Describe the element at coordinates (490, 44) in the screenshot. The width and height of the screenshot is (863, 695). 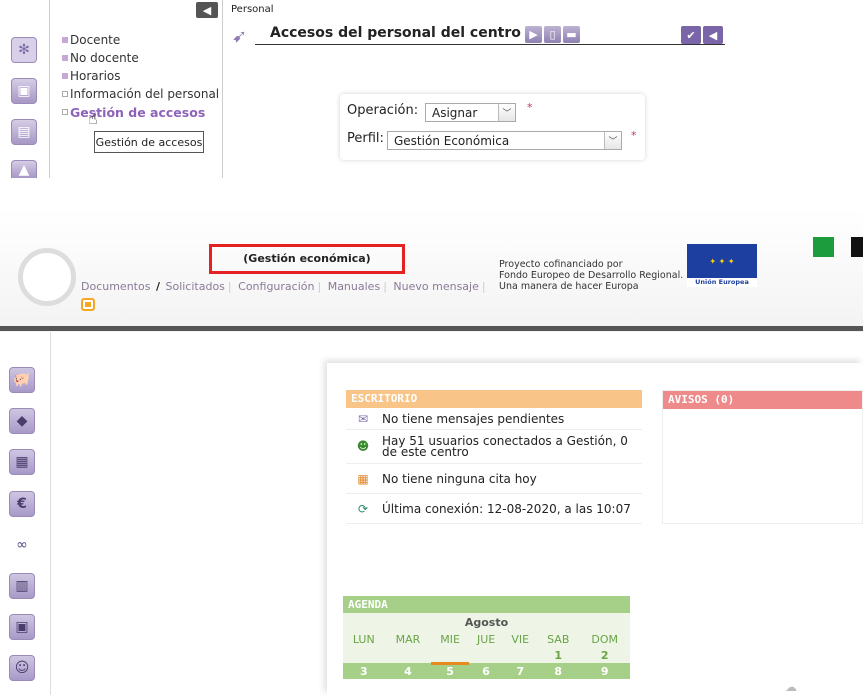
I see `title-underline` at that location.